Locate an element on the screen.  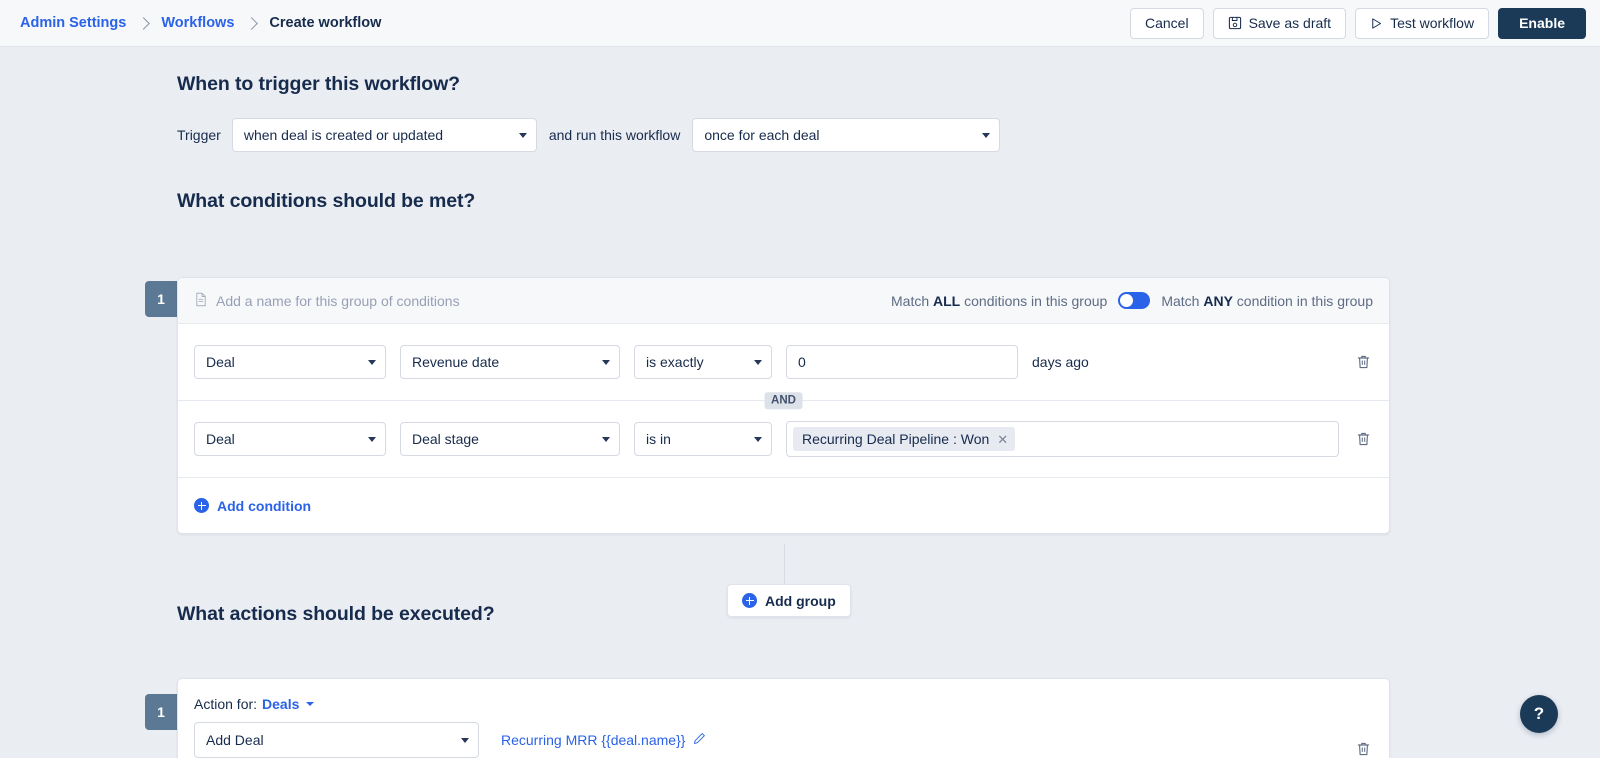
selected-value-chip: Recurring Deal Pipeline : Won ✕ is located at coordinates (904, 439).